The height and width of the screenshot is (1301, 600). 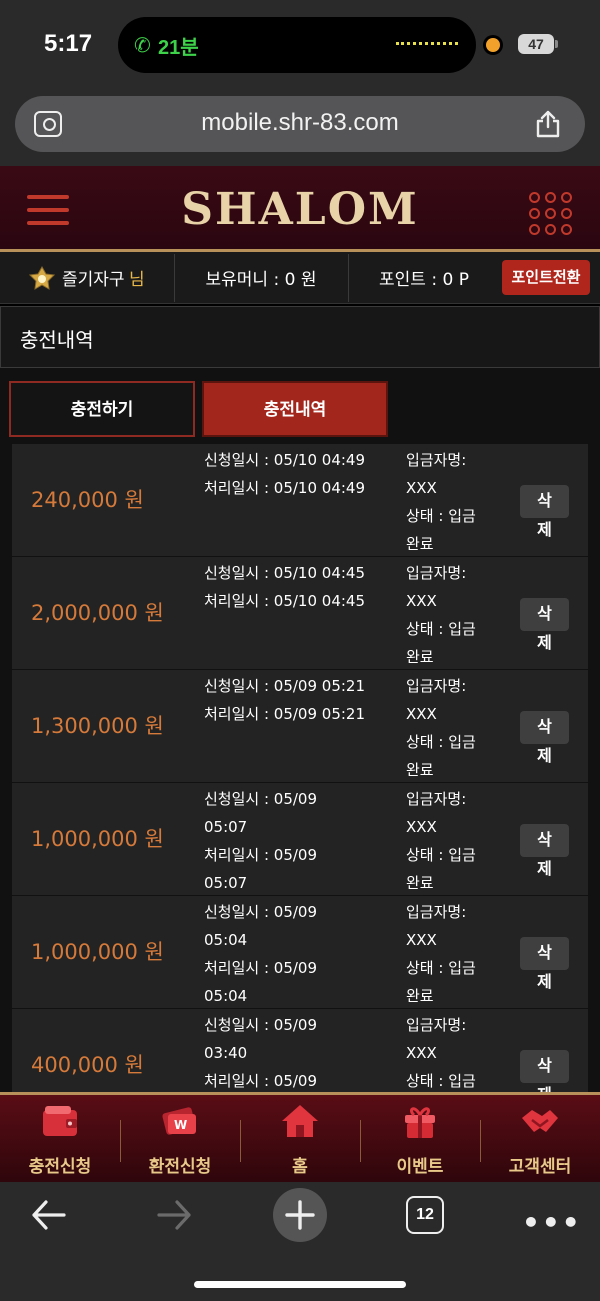 I want to click on record-dates: 신청일시 : 05/09 05:04 처리일시 : 05/09 05:04, so click(x=269, y=954).